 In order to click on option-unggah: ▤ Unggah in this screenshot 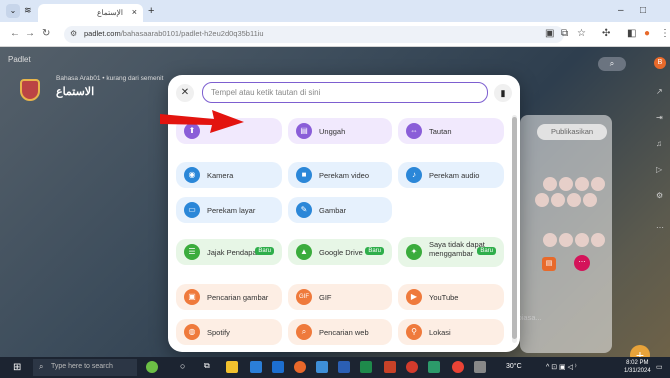, I will do `click(340, 131)`.